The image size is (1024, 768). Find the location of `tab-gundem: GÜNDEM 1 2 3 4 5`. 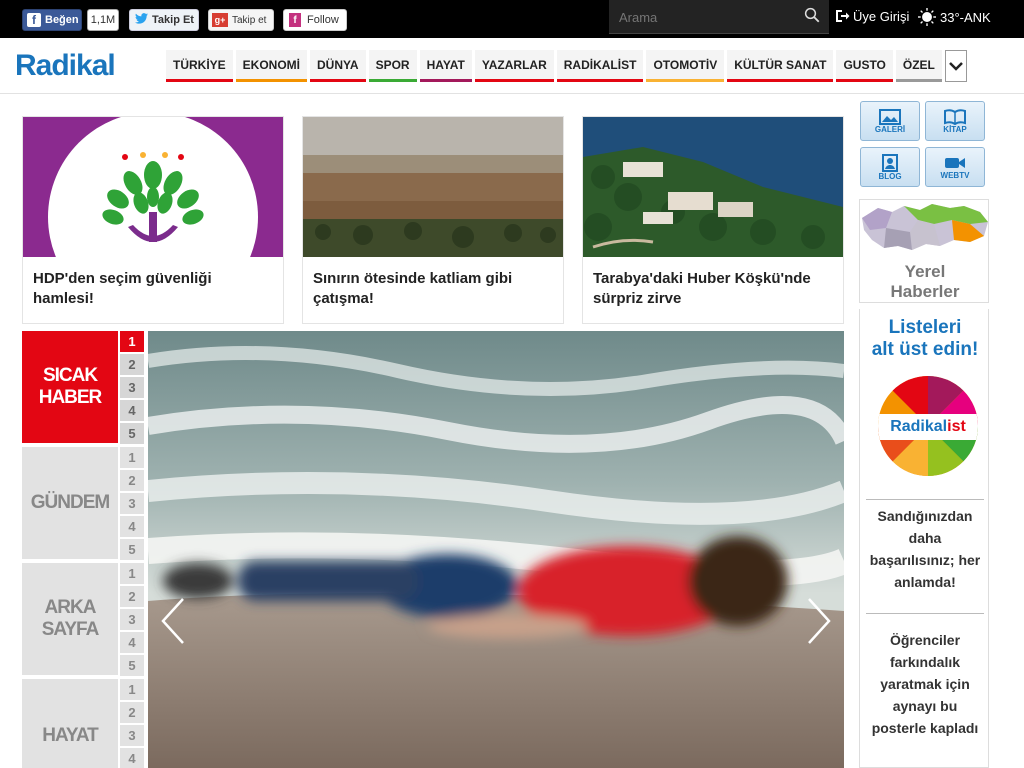

tab-gundem: GÜNDEM 1 2 3 4 5 is located at coordinates (85, 504).